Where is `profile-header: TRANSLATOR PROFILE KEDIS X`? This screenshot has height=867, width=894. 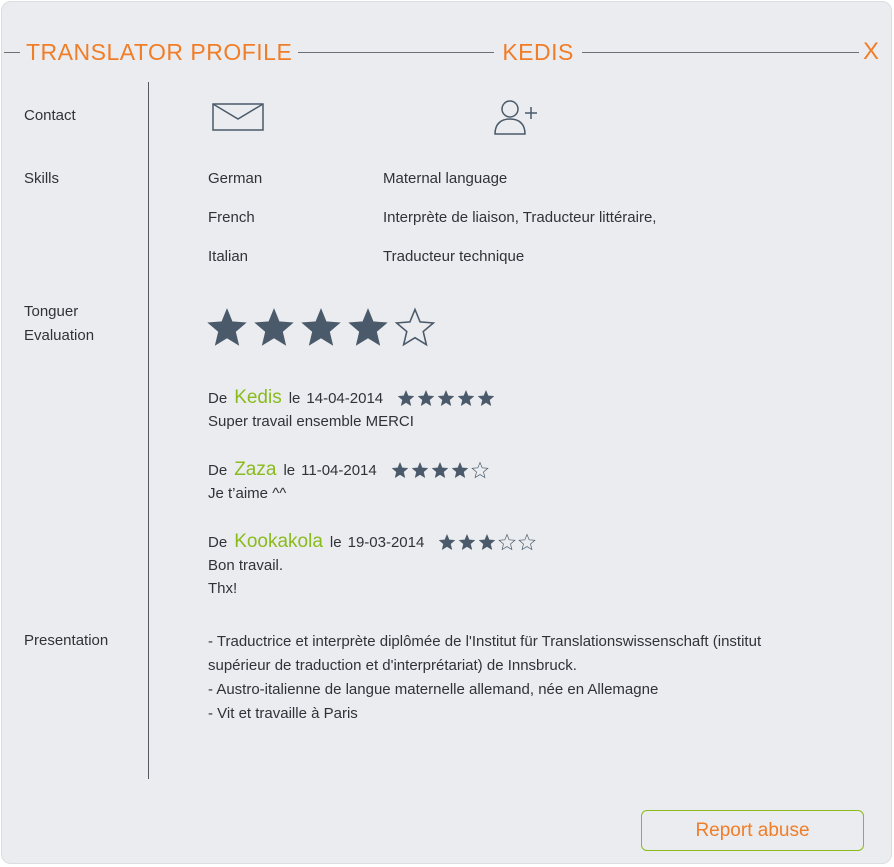 profile-header: TRANSLATOR PROFILE KEDIS X is located at coordinates (447, 52).